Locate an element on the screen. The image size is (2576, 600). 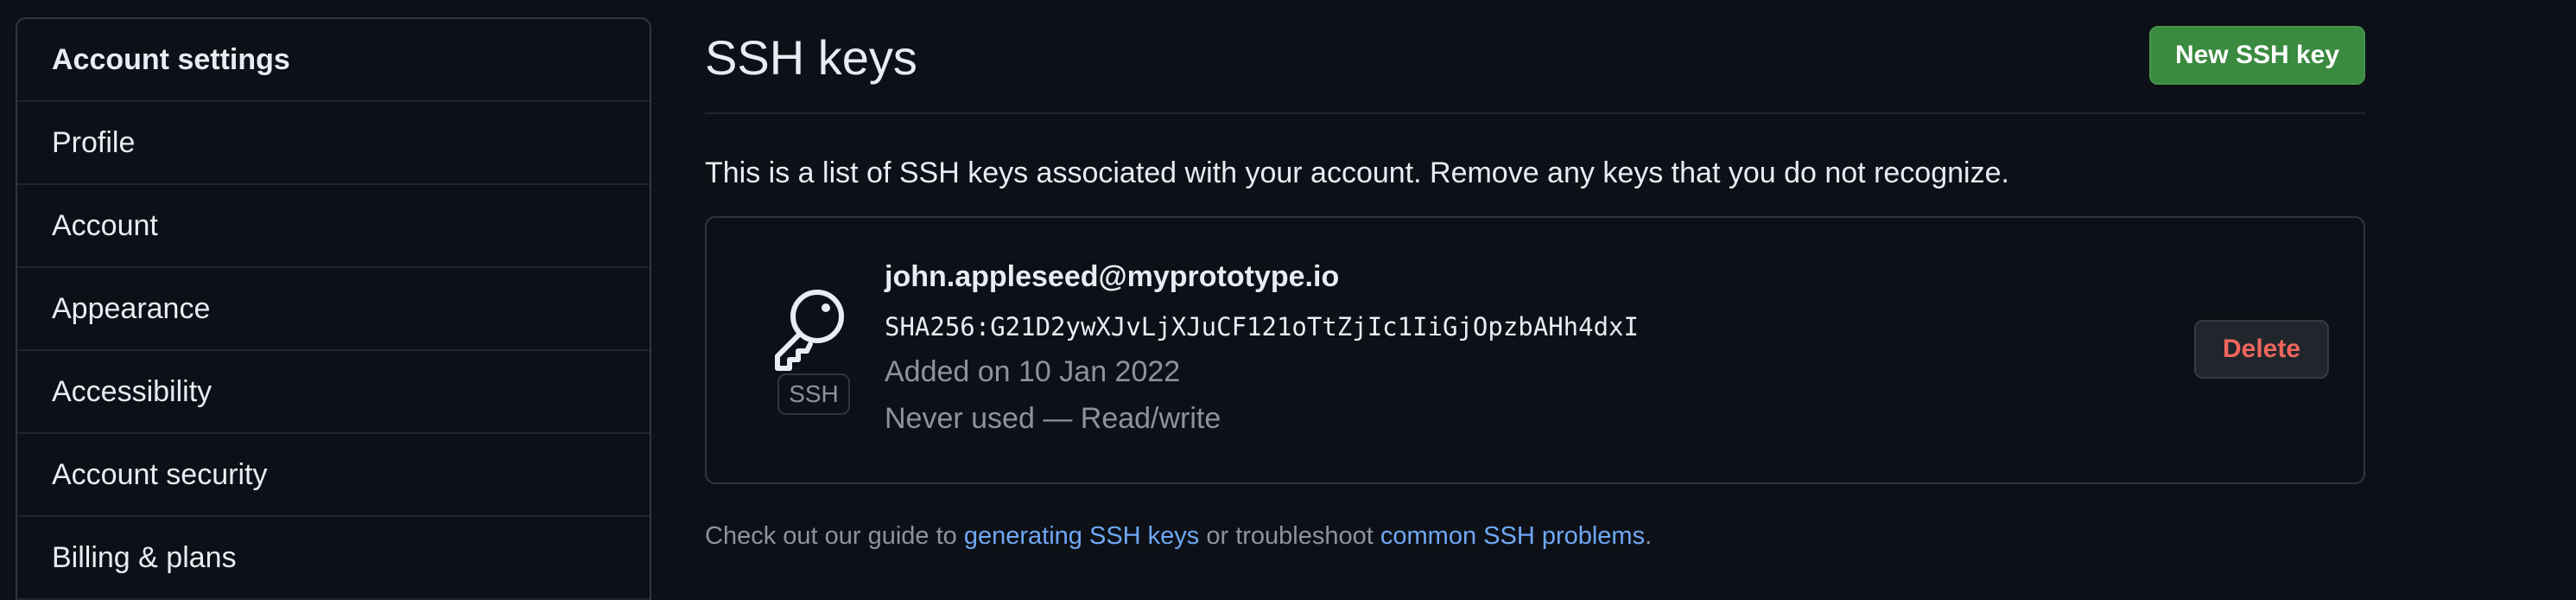
page-title: SSH keys is located at coordinates (811, 57).